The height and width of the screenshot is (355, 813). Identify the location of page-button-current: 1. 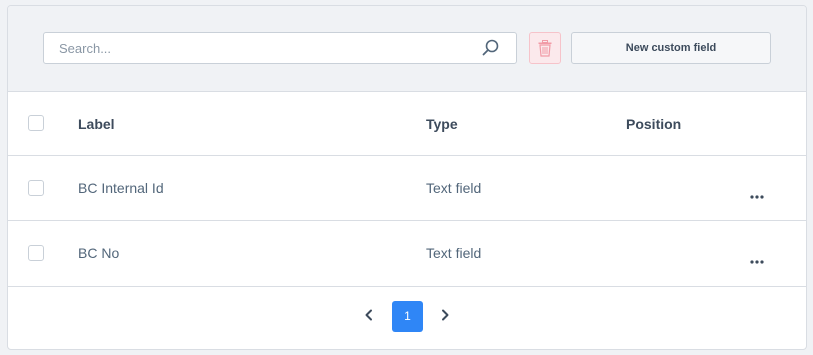
(407, 316).